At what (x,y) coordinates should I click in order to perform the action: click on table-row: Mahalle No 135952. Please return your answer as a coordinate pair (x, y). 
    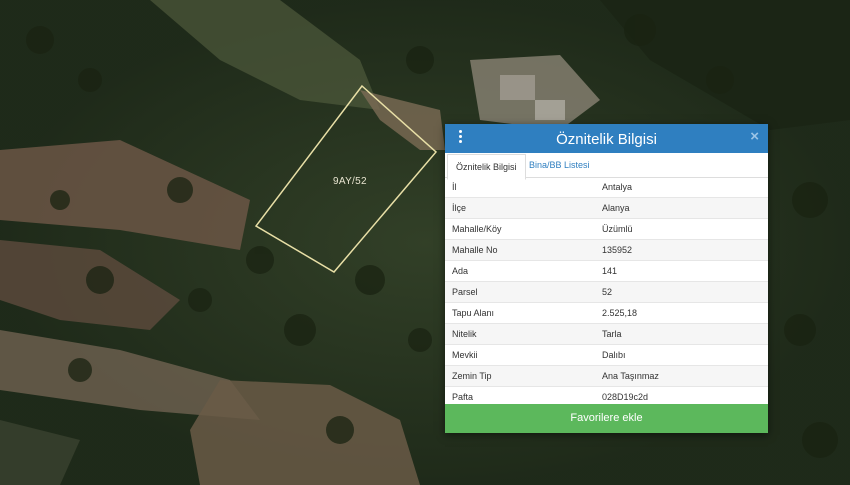
    Looking at the image, I should click on (606, 250).